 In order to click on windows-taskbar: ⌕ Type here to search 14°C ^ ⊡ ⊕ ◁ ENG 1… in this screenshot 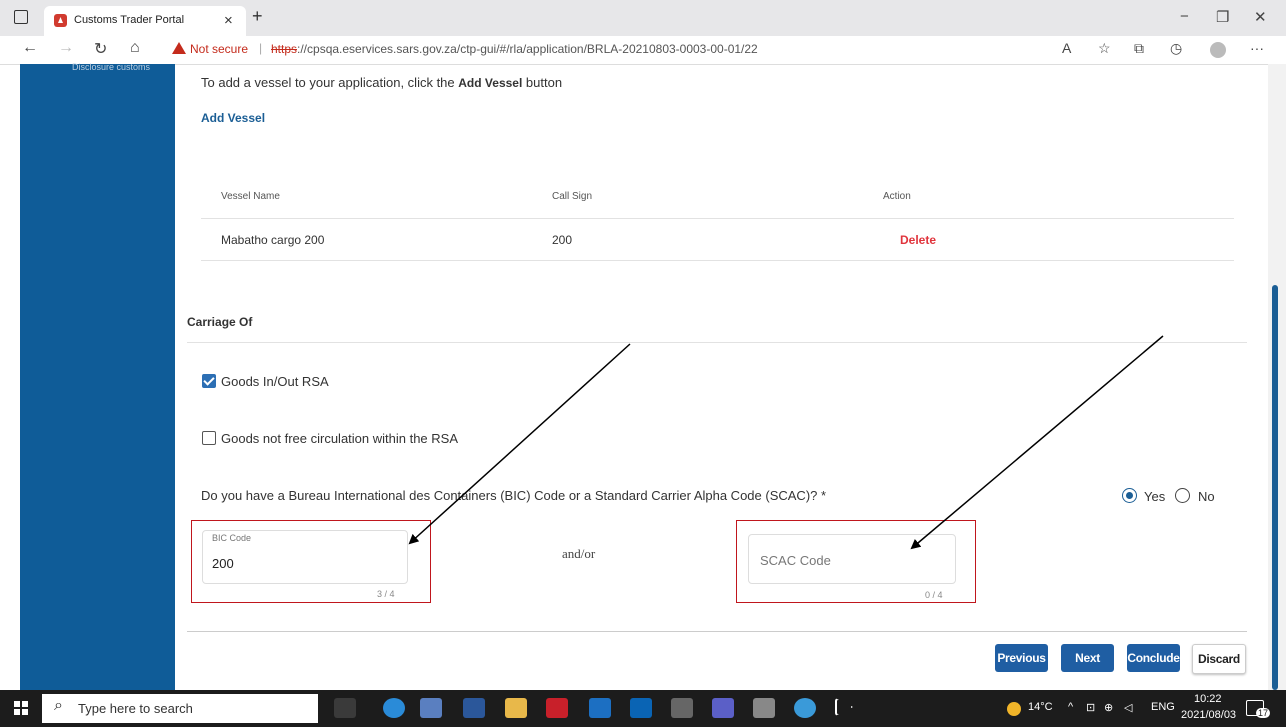, I will do `click(643, 708)`.